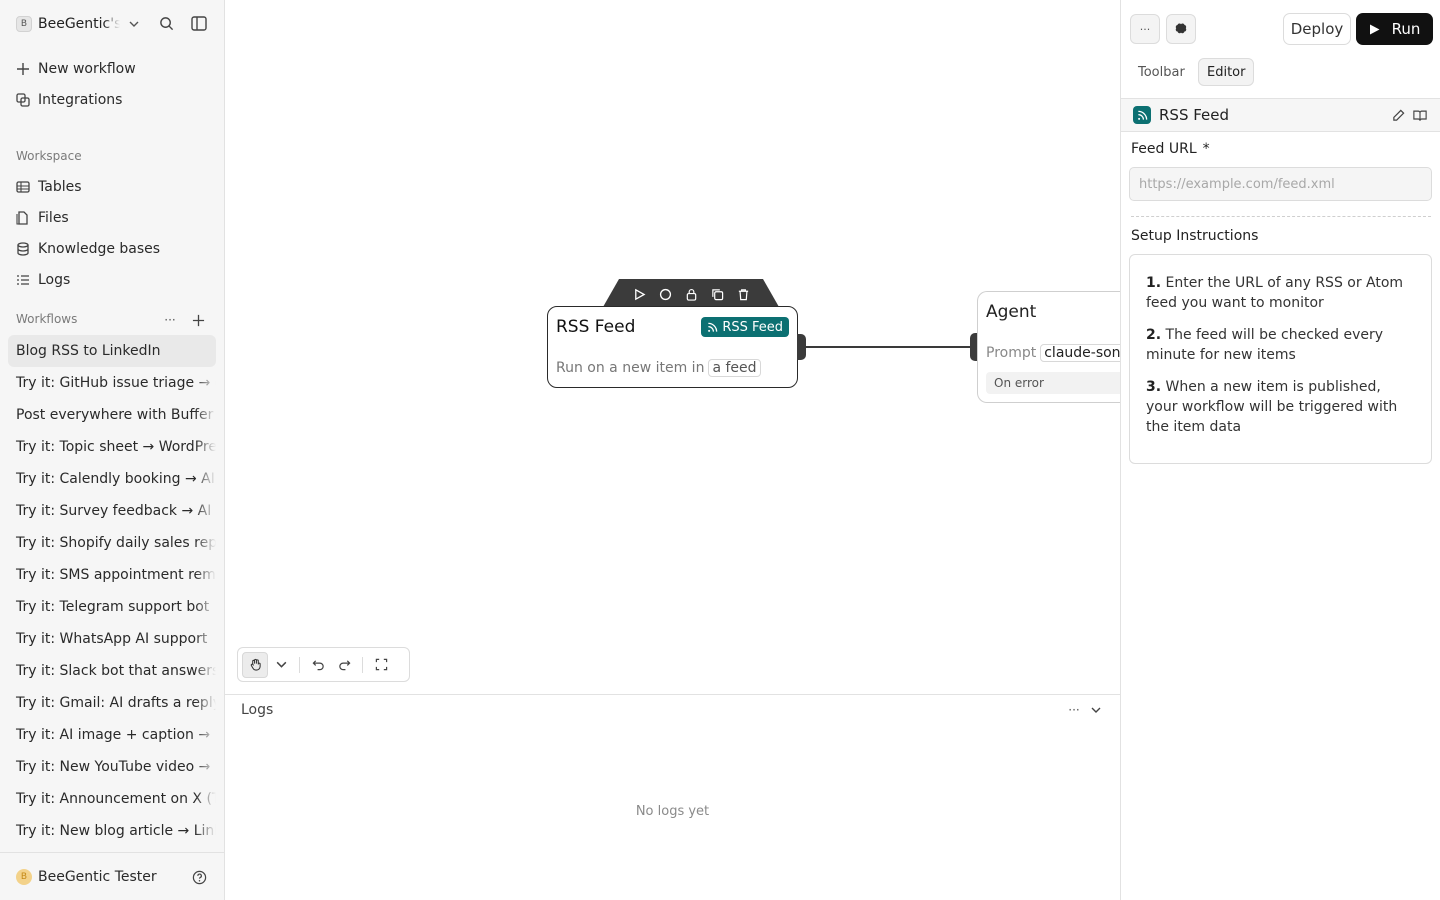 This screenshot has width=1440, height=900. I want to click on prompt-label: Prompt, so click(1011, 353).